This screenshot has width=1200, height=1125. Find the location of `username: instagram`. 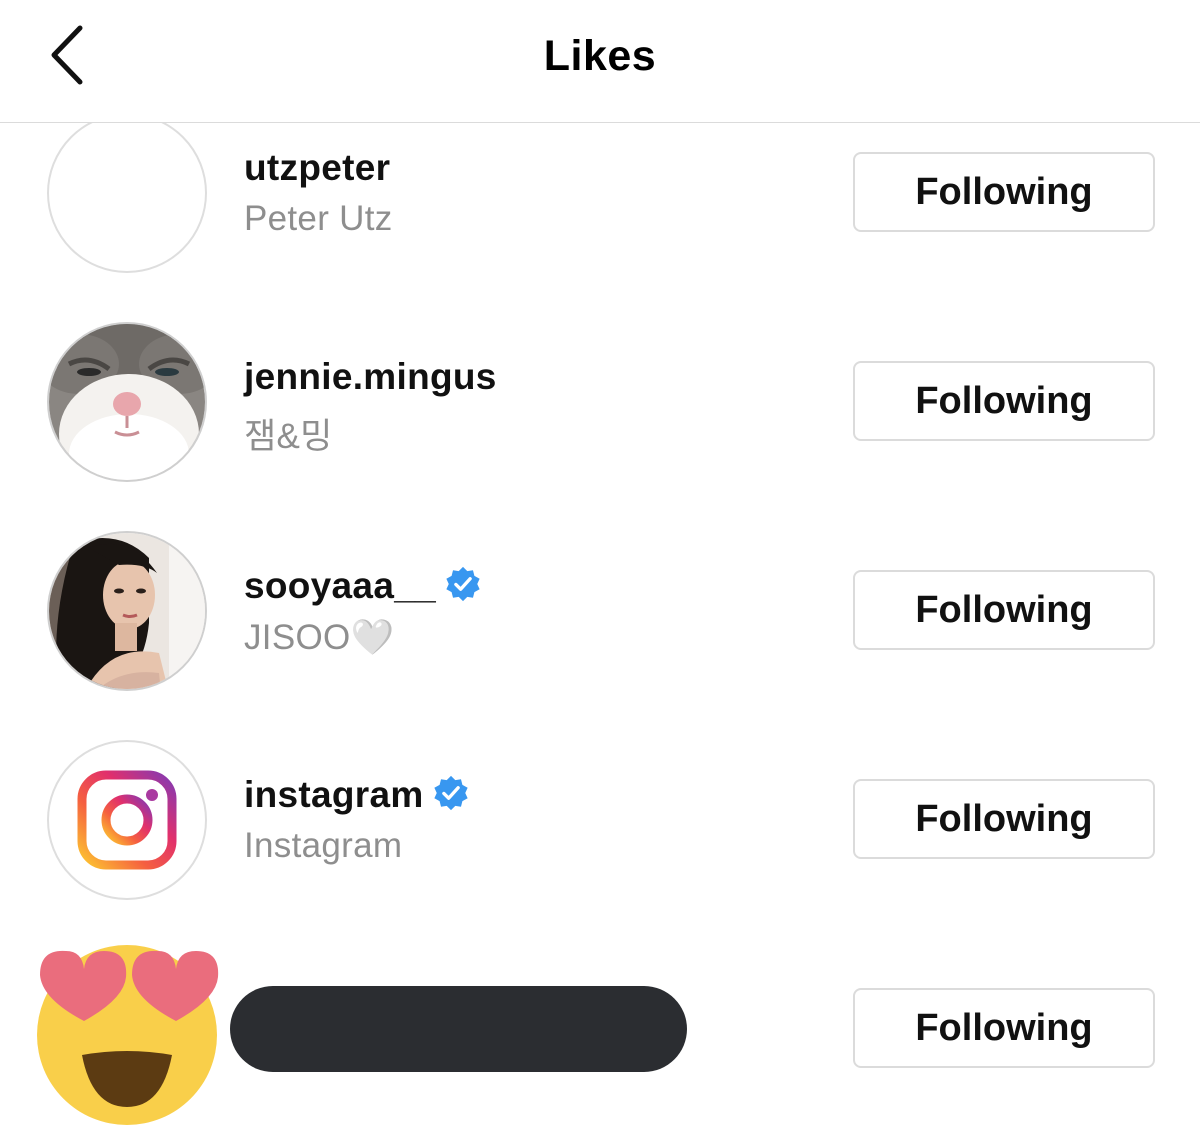

username: instagram is located at coordinates (357, 795).